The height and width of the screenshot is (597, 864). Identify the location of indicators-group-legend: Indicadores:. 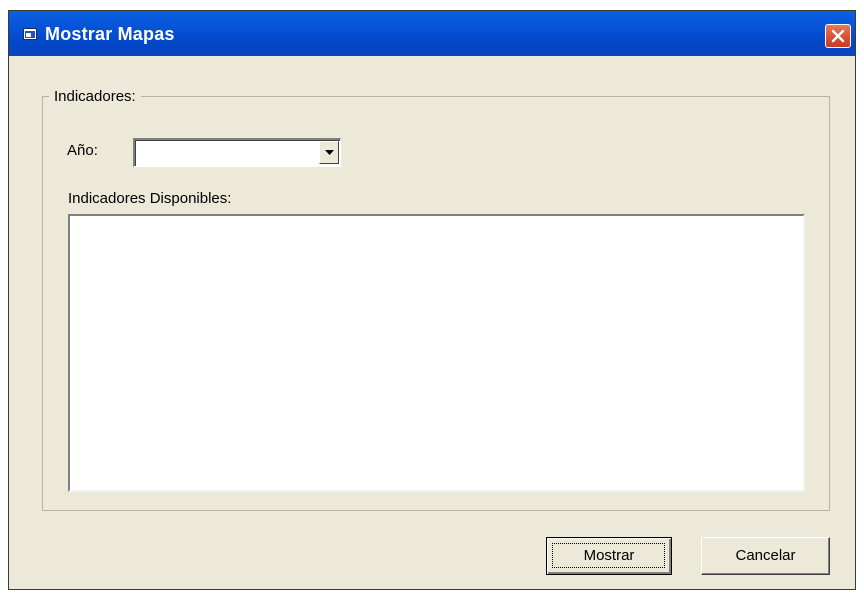
(95, 97).